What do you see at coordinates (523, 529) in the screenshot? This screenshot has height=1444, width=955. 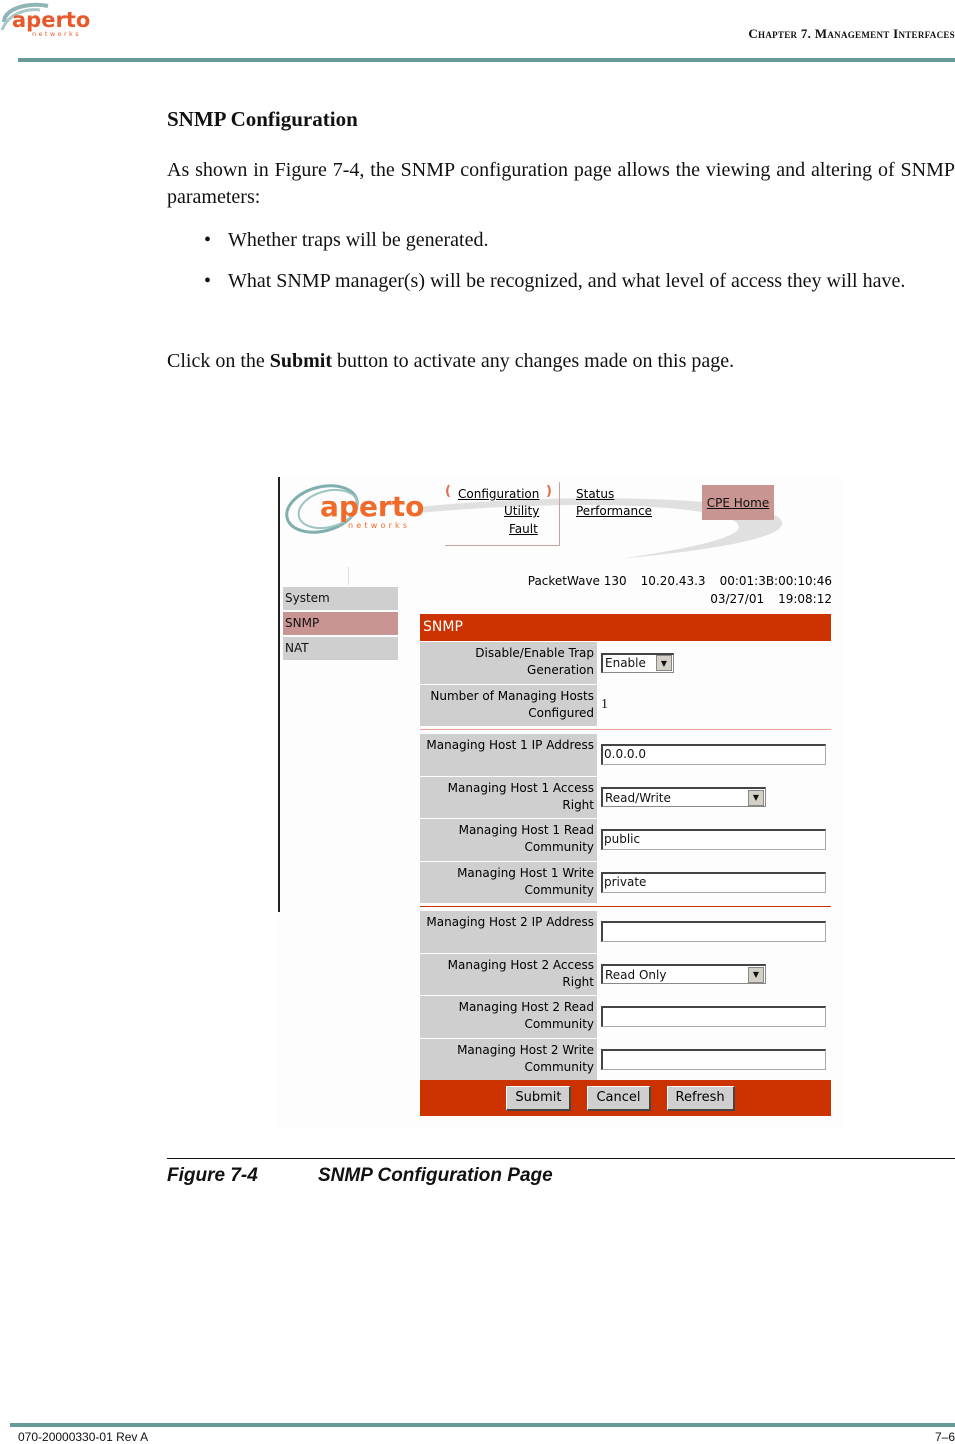 I see `nav-fault: Fault` at bounding box center [523, 529].